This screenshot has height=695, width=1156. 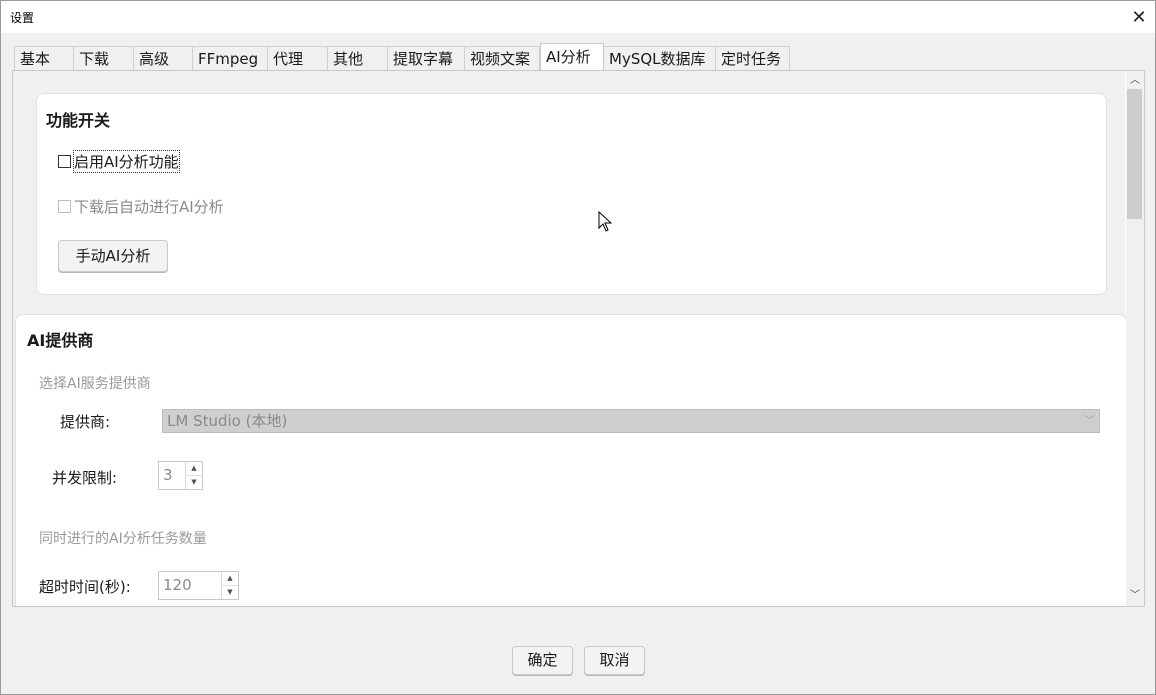 What do you see at coordinates (631, 421) in the screenshot?
I see `provider-select: LM Studio (本地) ﹀` at bounding box center [631, 421].